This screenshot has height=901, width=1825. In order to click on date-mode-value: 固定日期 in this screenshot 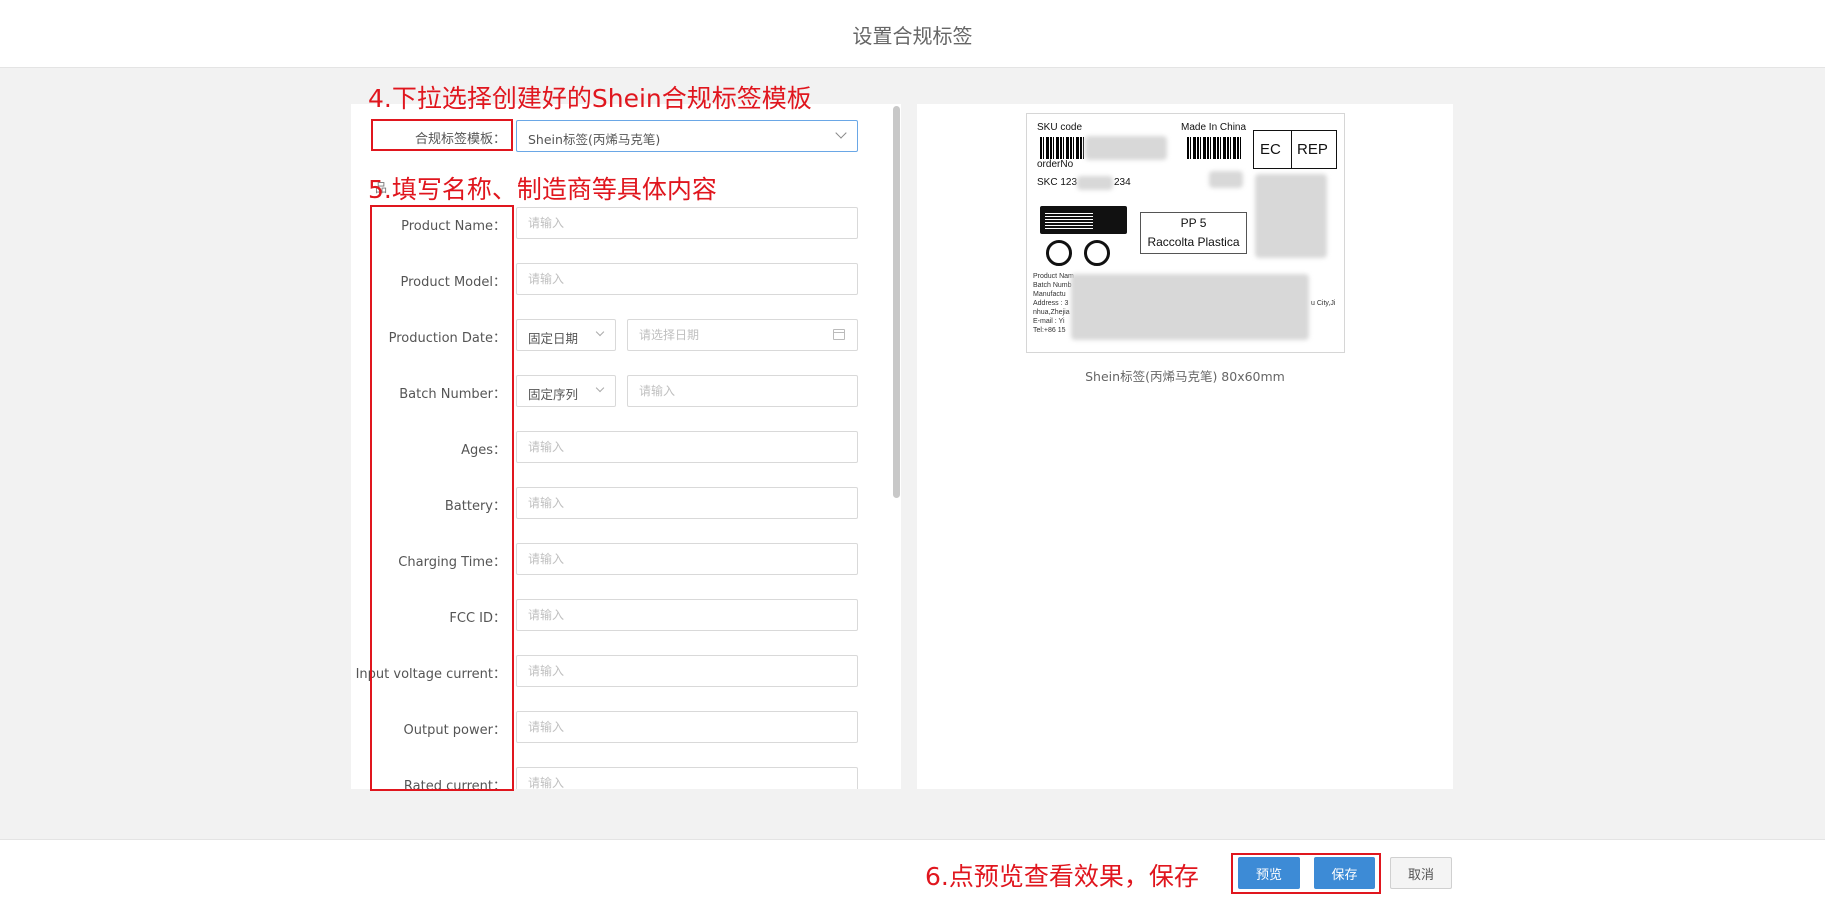, I will do `click(553, 338)`.